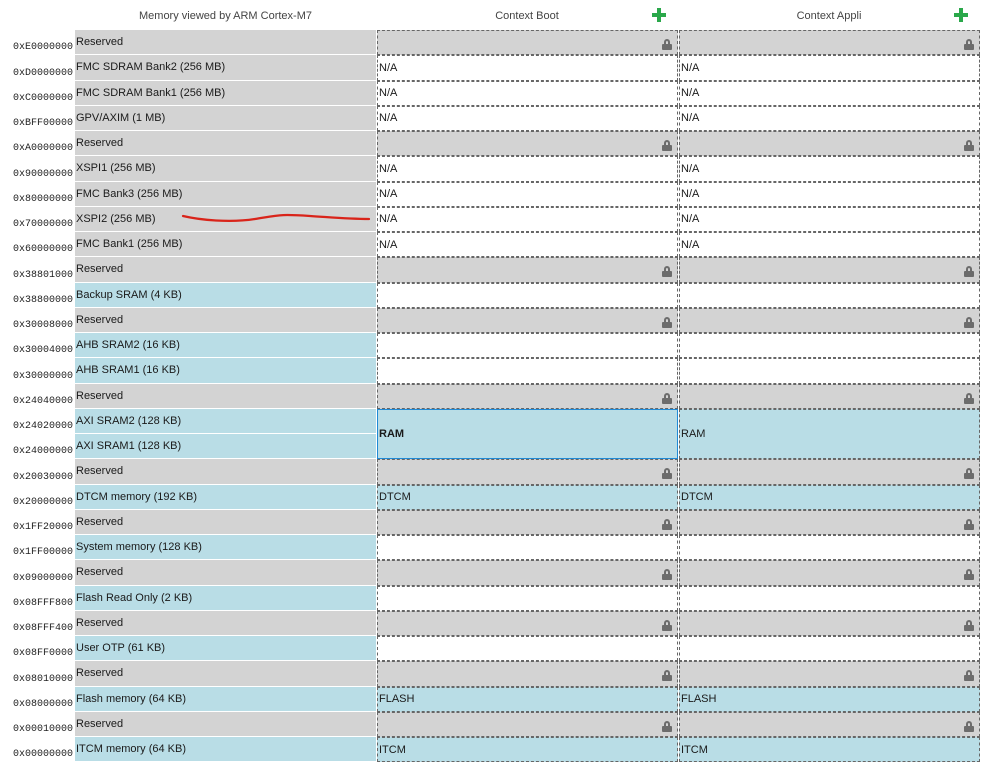  What do you see at coordinates (961, 15) in the screenshot?
I see `add-appli-region-plus-icon` at bounding box center [961, 15].